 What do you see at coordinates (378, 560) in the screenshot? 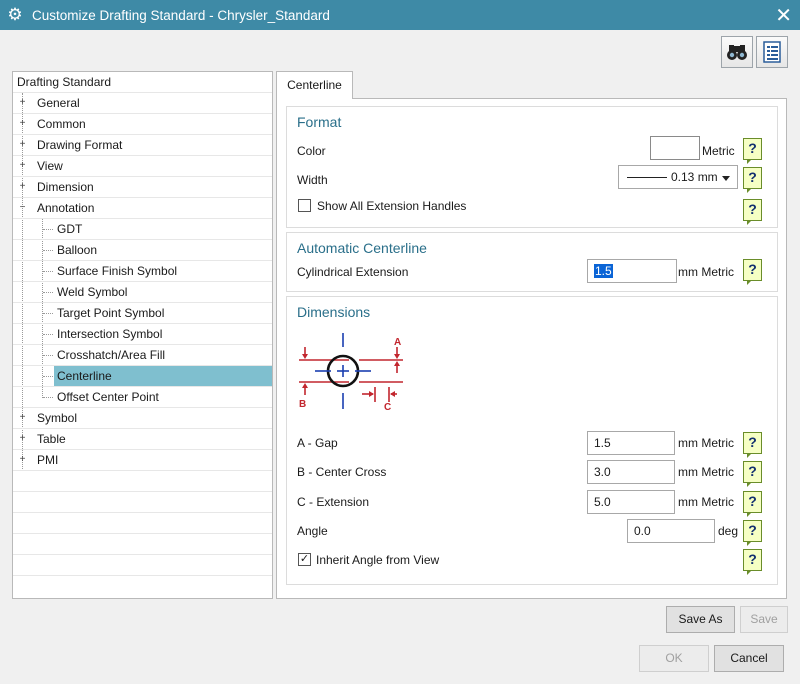
I see `inherit-angle-label: Inherit Angle from View` at bounding box center [378, 560].